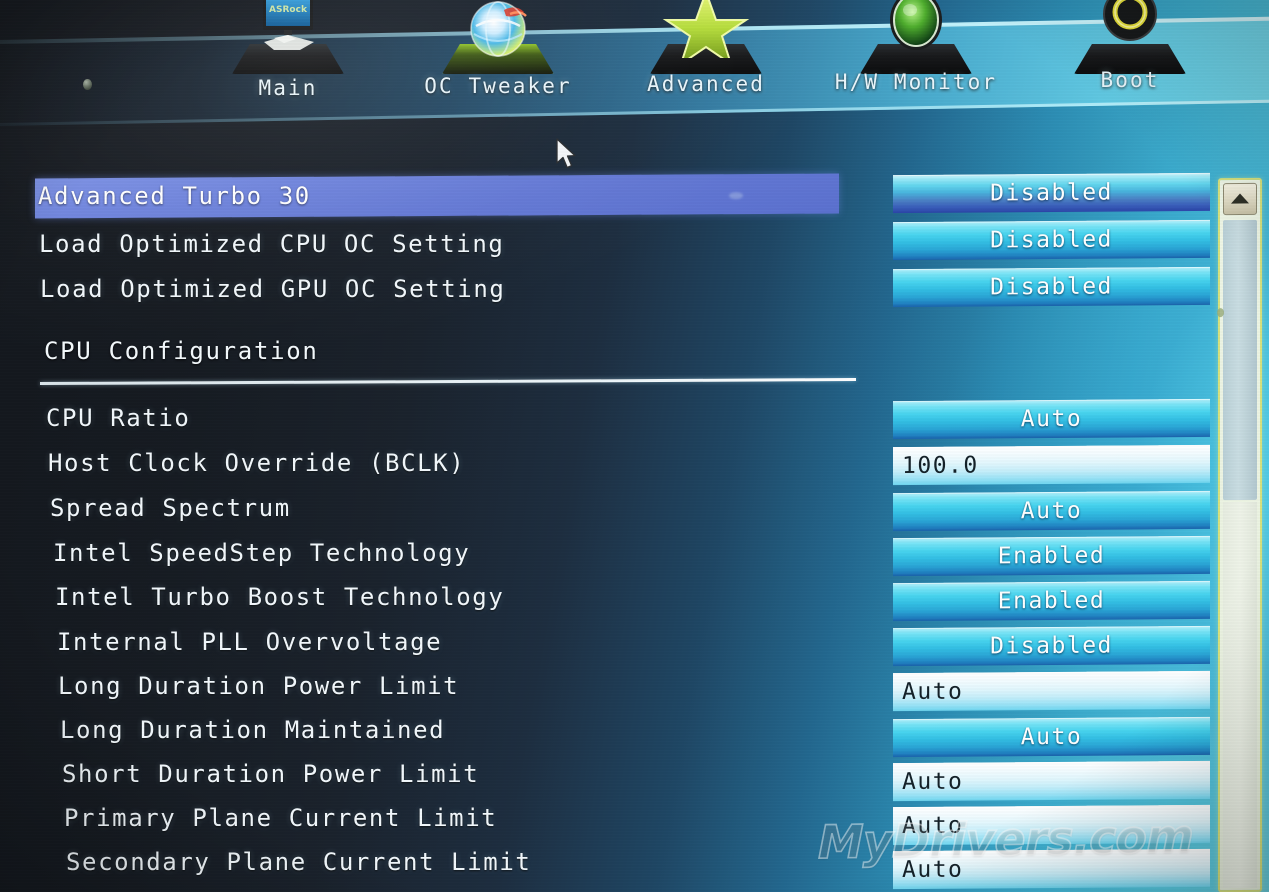 Image resolution: width=1269 pixels, height=892 pixels. Describe the element at coordinates (1051, 419) in the screenshot. I see `value-cpu-ratio: Auto` at that location.